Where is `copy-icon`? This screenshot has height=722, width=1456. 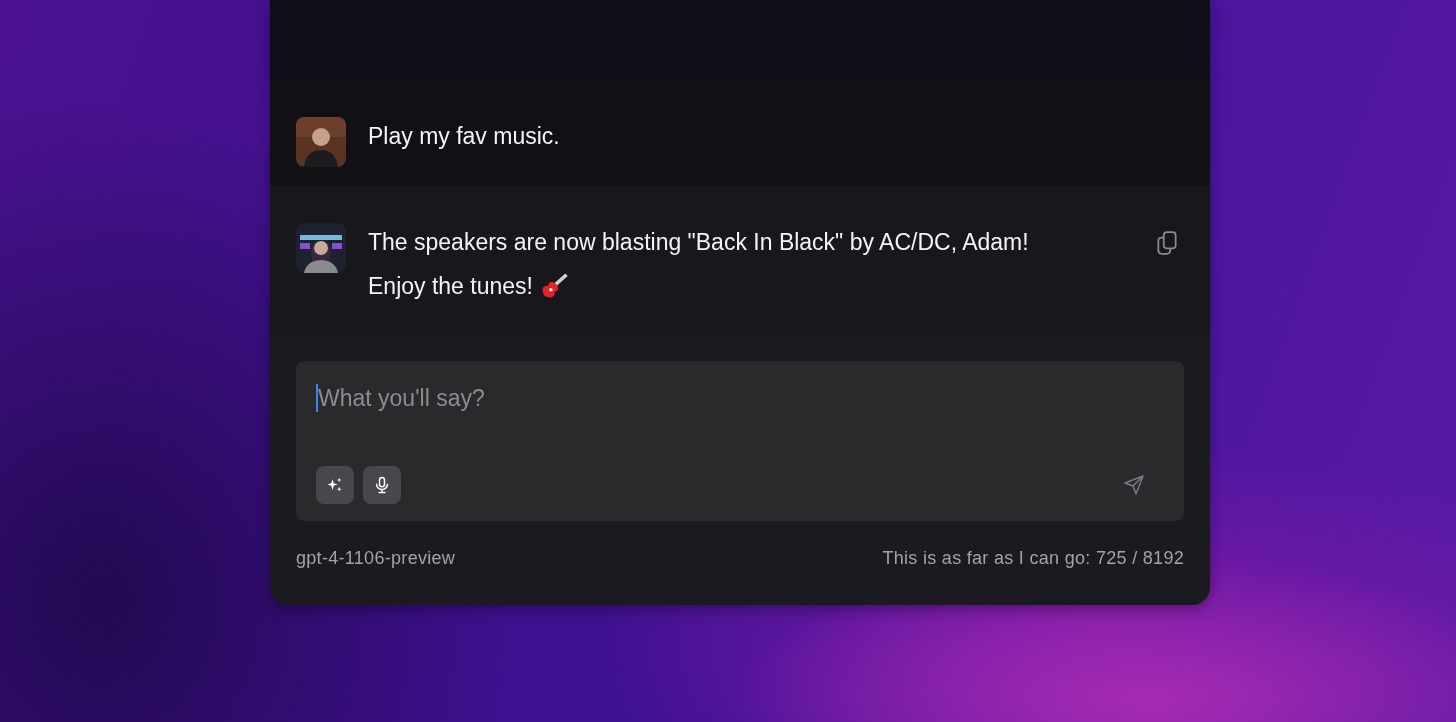 copy-icon is located at coordinates (1167, 243).